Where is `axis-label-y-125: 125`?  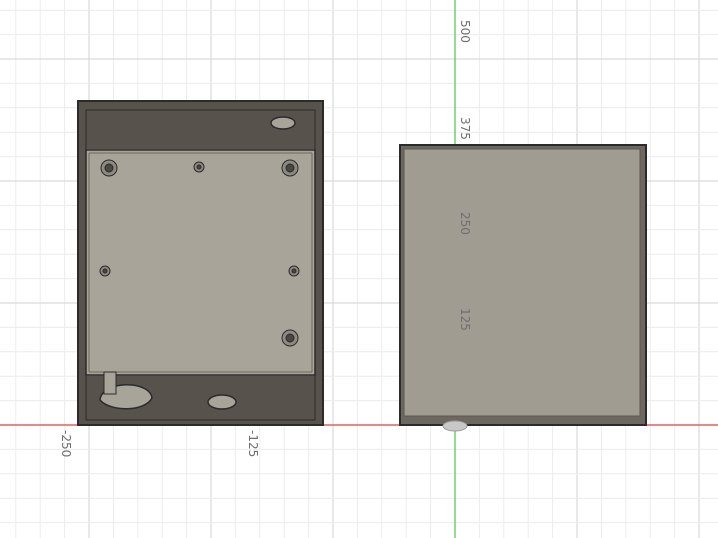
axis-label-y-125: 125 is located at coordinates (465, 319).